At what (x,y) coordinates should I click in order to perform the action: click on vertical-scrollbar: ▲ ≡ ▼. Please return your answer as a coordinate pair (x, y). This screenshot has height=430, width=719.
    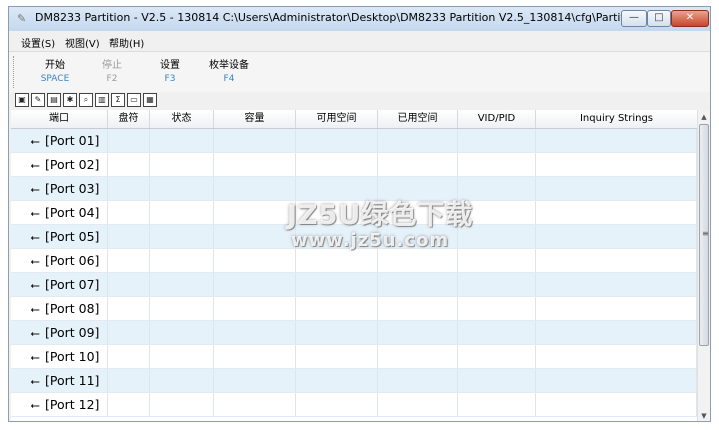
    Looking at the image, I should click on (703, 265).